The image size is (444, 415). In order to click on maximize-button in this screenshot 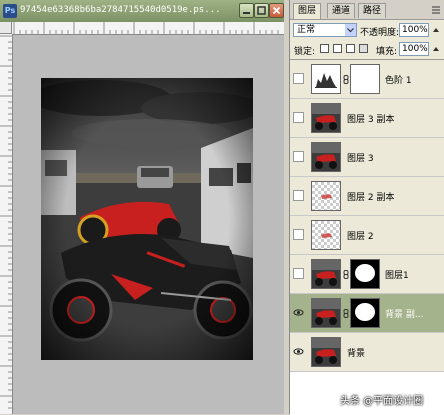, I will do `click(261, 10)`.